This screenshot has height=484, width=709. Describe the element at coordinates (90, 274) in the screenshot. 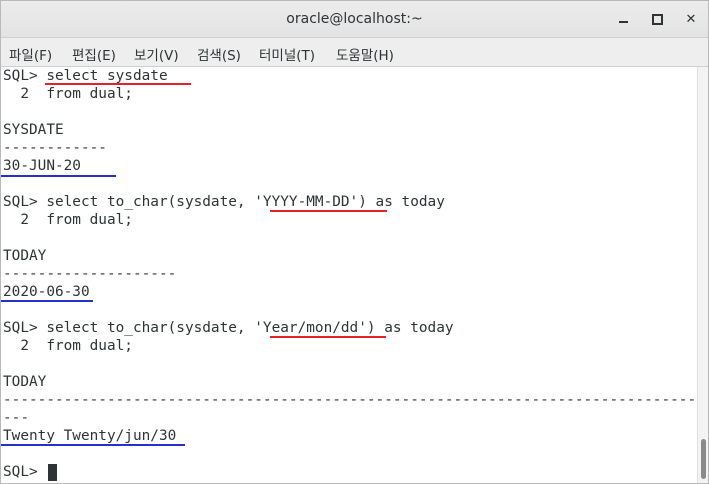

I see `terminal-line: --------------------` at that location.